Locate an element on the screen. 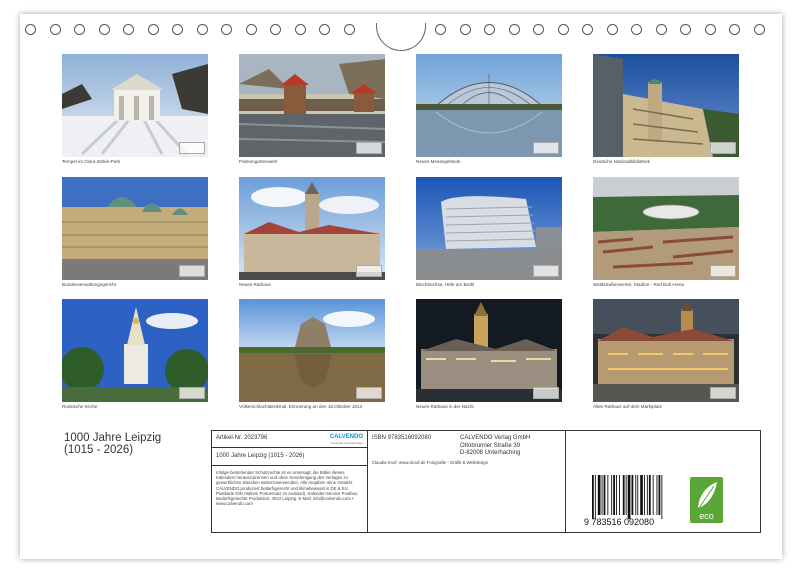 Image resolution: width=800 pixels, height=577 pixels. photo-tile: Neues Messegelände is located at coordinates (489, 109).